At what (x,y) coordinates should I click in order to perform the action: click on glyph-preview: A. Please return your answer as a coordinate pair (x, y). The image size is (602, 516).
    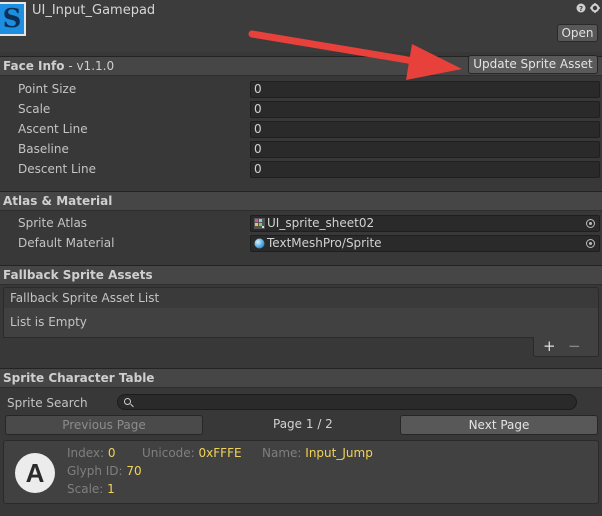
    Looking at the image, I should click on (35, 473).